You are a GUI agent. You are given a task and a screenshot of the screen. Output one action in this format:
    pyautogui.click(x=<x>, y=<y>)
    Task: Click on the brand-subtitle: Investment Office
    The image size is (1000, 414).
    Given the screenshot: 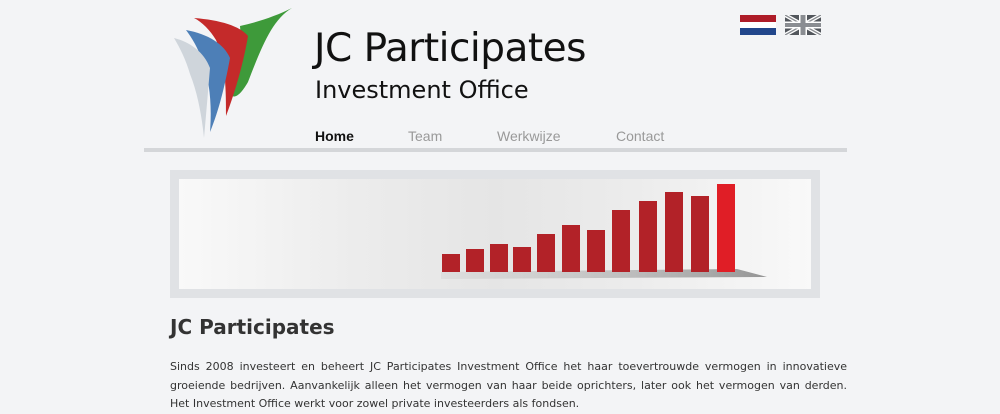 What is the action you would take?
    pyautogui.click(x=422, y=90)
    